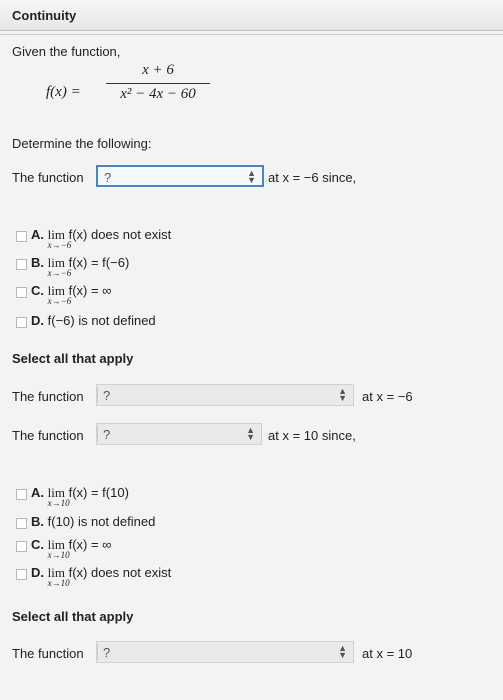 The width and height of the screenshot is (503, 700). I want to click on q1-option-a-checkbox, so click(21, 236).